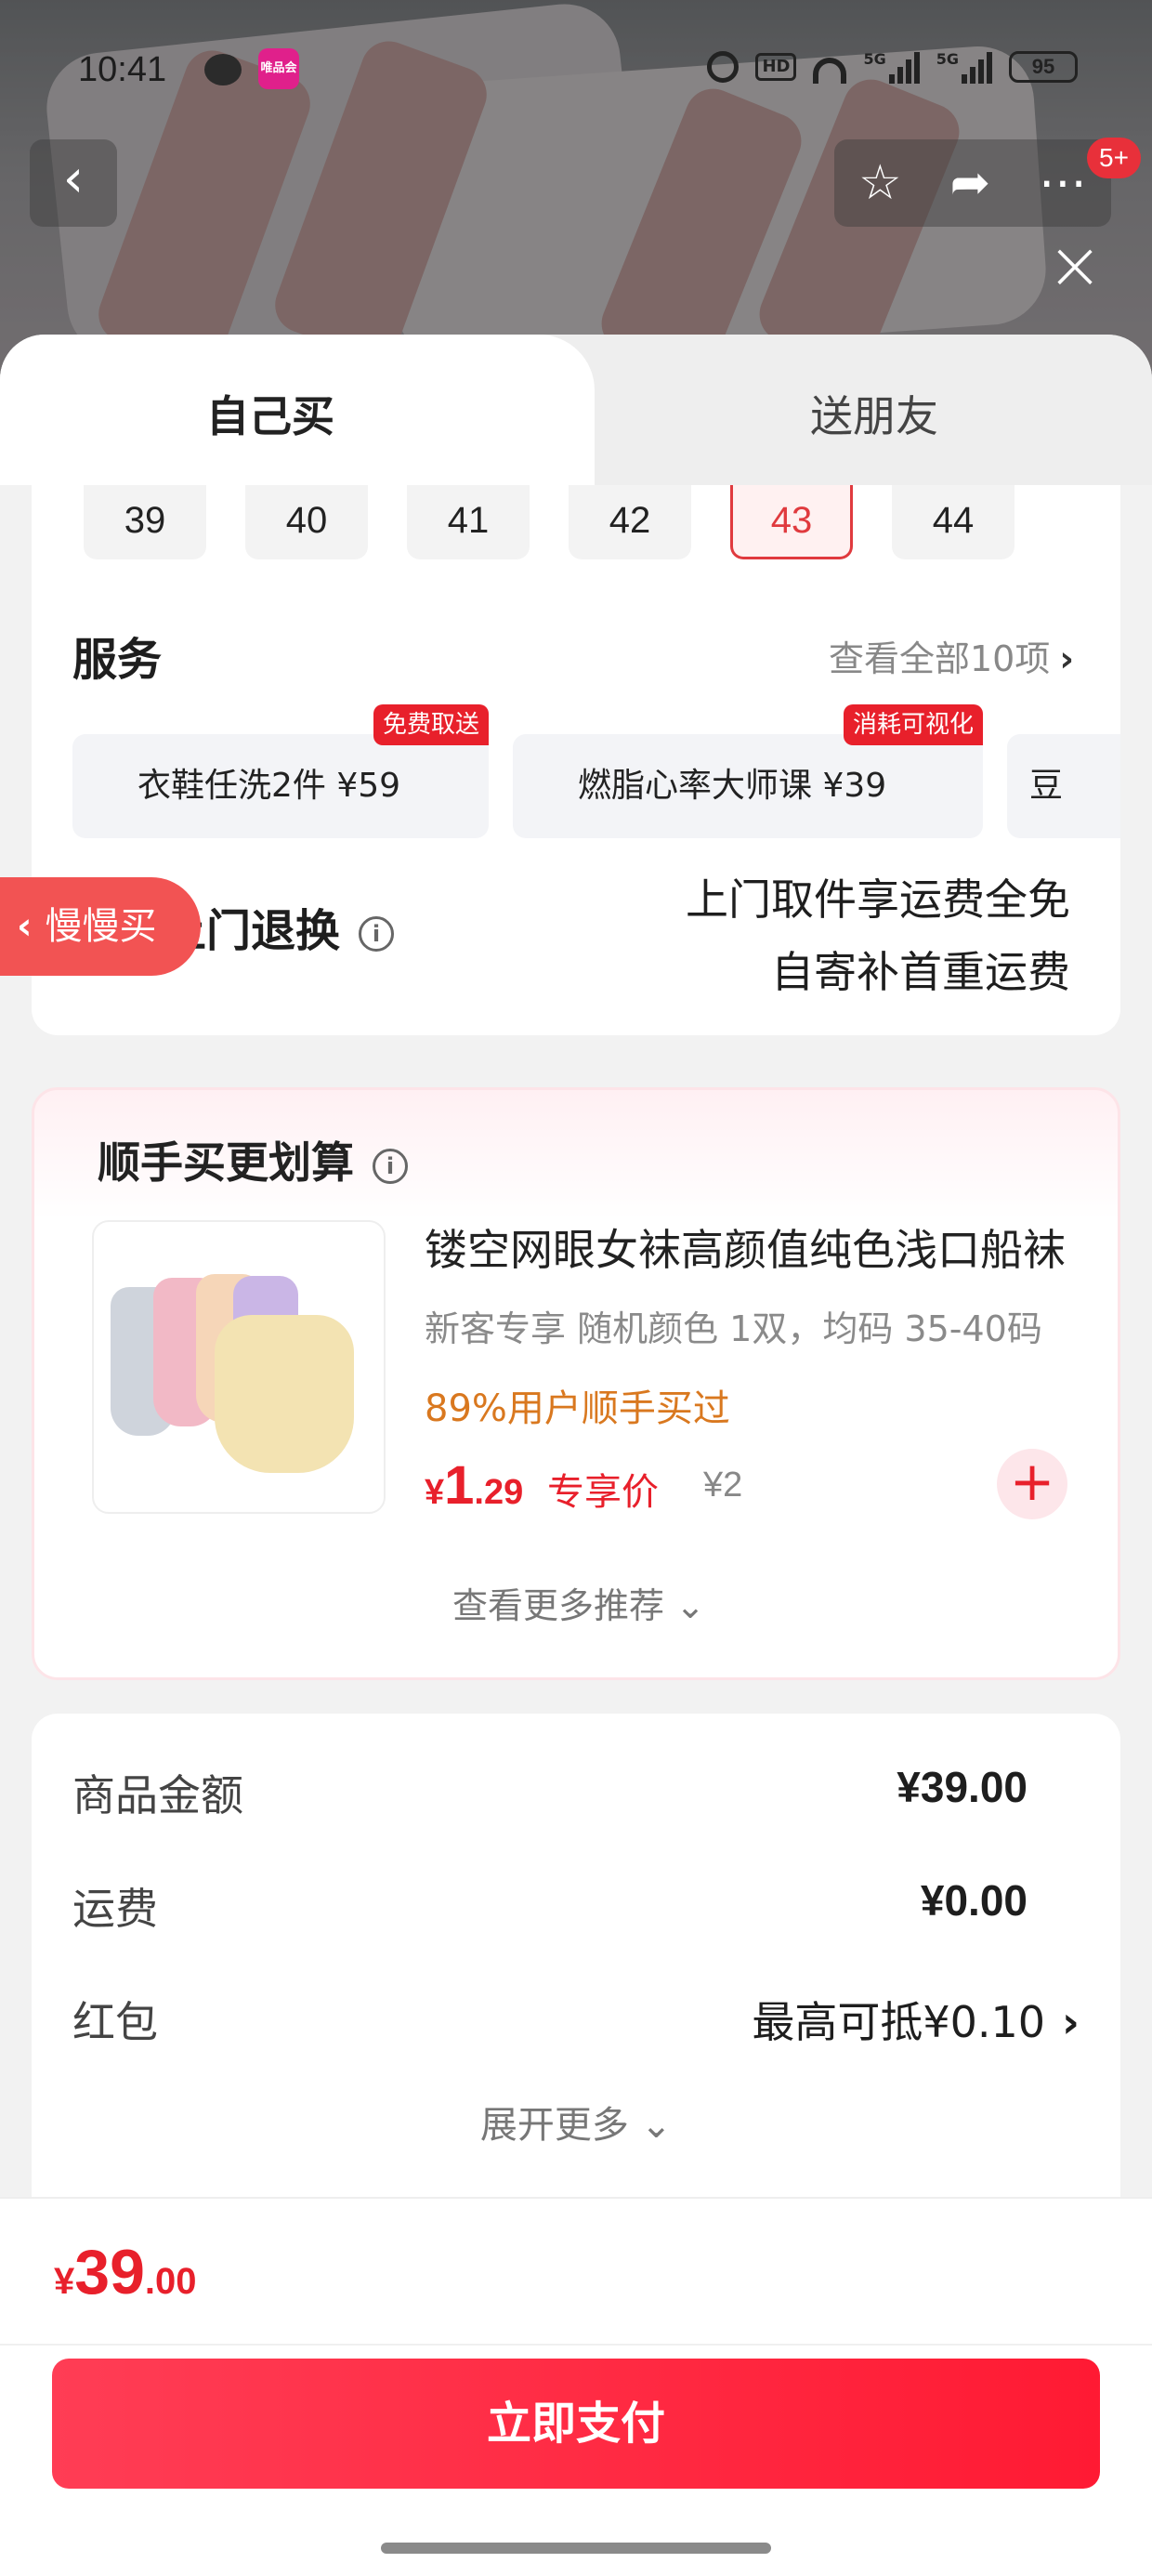  Describe the element at coordinates (109, 2272) in the screenshot. I see `total-integer: 39` at that location.